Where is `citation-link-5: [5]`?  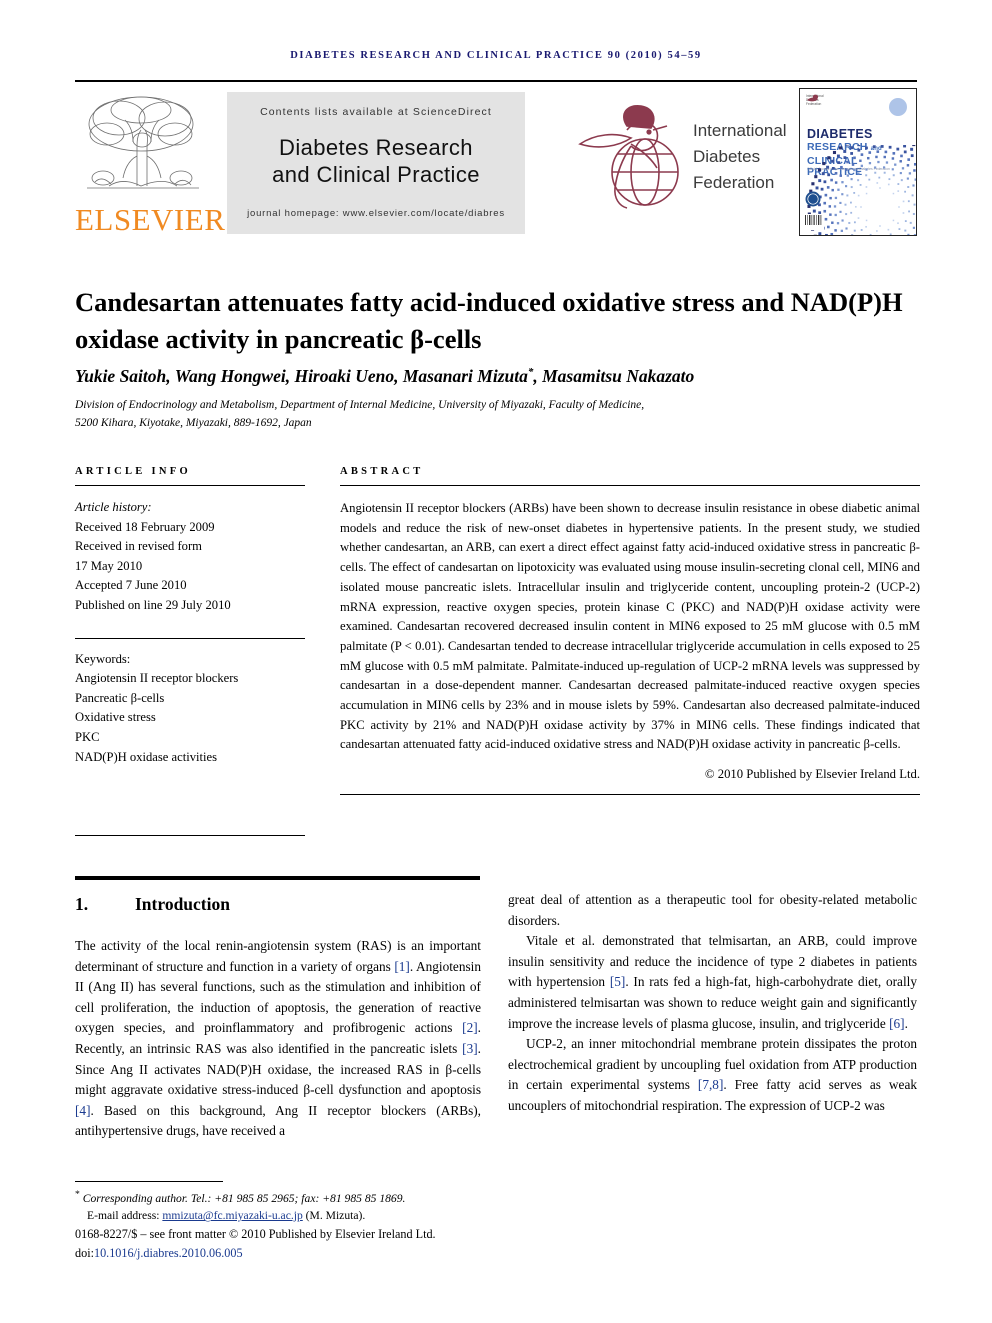
citation-link-5: [5] is located at coordinates (618, 981).